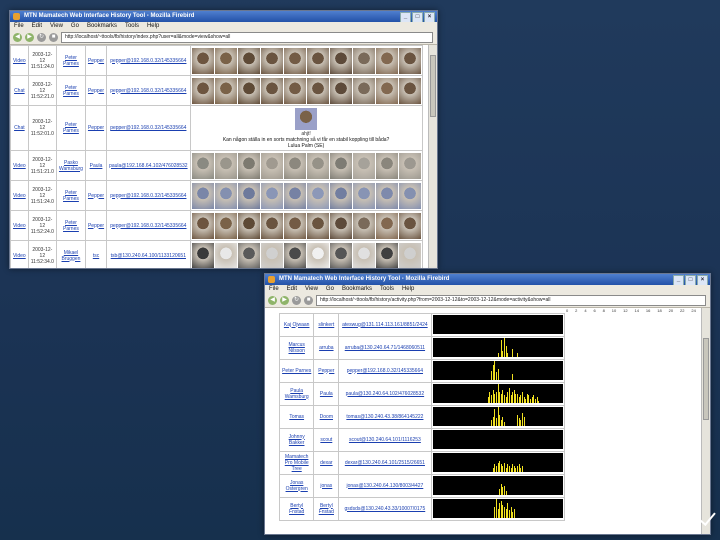 Image resolution: width=720 pixels, height=540 pixels. I want to click on menu-item: File, so click(274, 289).